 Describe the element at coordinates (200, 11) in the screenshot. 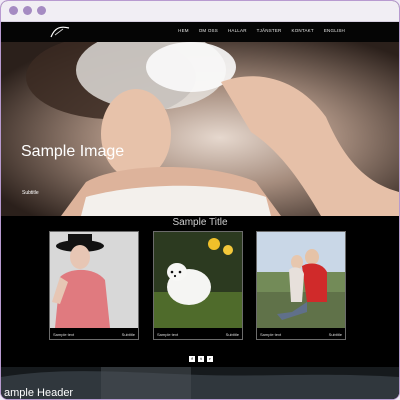

I see `window-titlebar` at that location.